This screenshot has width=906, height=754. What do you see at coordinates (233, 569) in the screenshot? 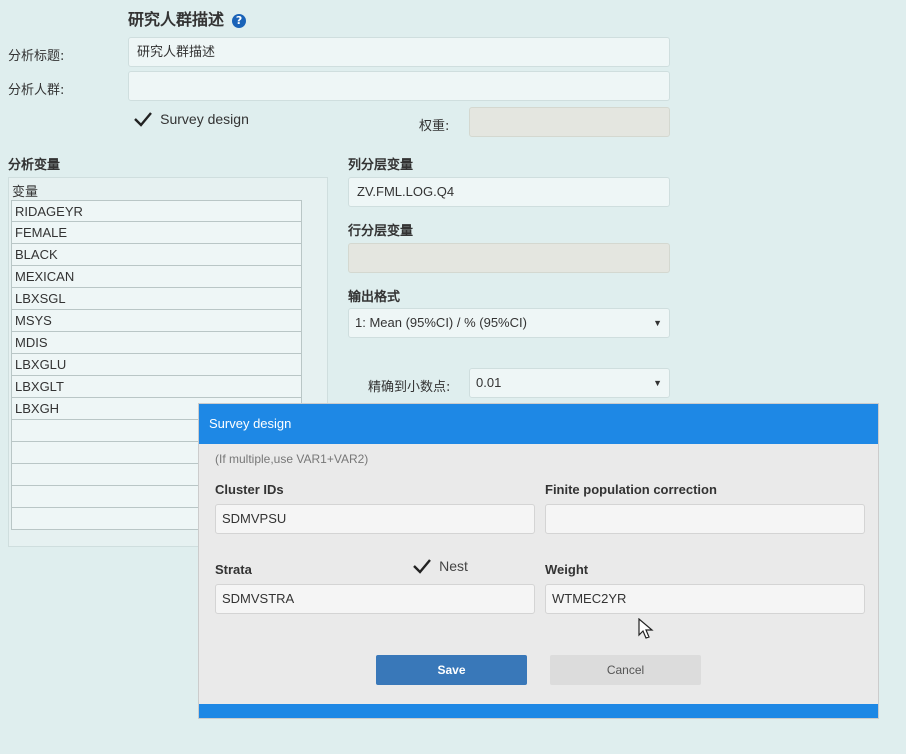
I see `strata-label: Strata` at bounding box center [233, 569].